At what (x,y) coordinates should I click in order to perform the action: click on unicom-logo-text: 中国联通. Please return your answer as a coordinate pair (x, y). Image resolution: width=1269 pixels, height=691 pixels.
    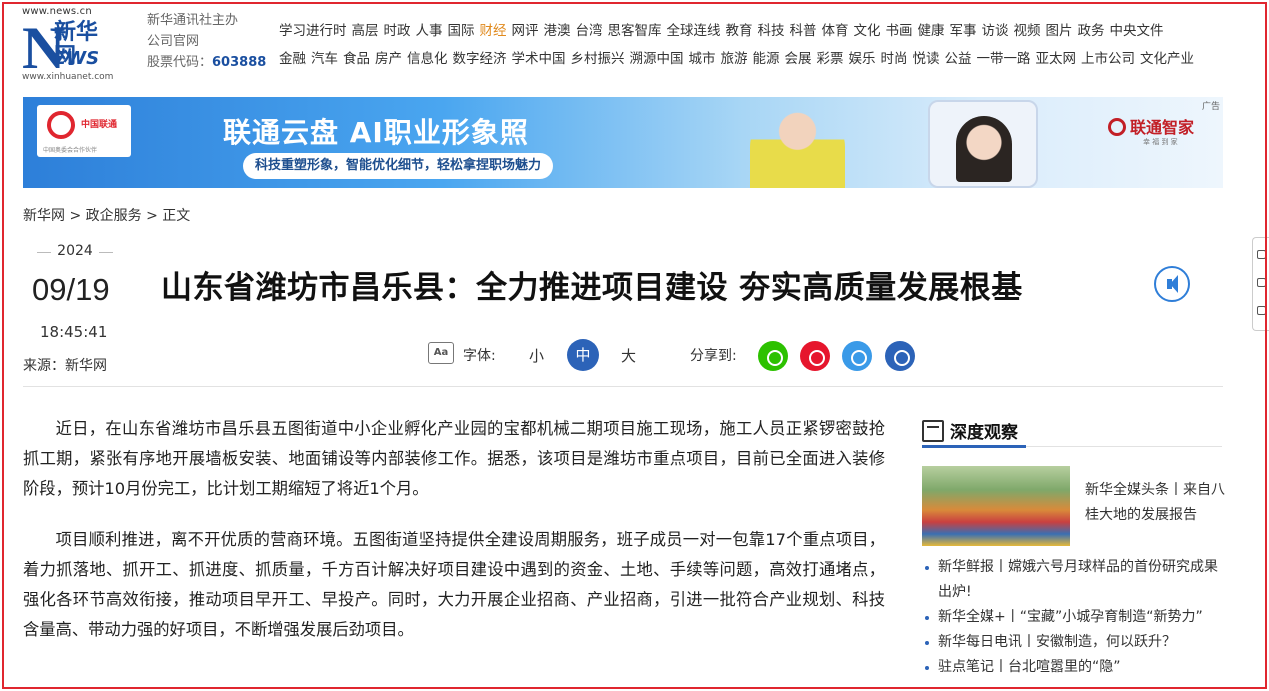
    Looking at the image, I should click on (99, 125).